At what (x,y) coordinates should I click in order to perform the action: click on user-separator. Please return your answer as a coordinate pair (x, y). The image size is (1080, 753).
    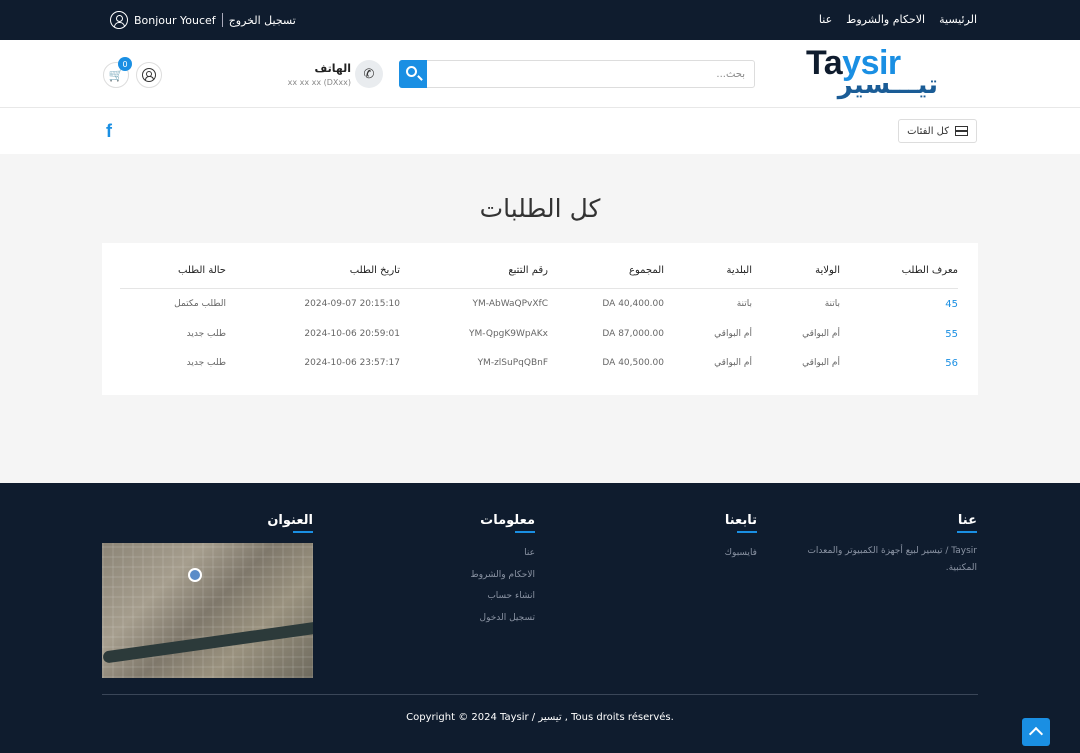
    Looking at the image, I should click on (222, 20).